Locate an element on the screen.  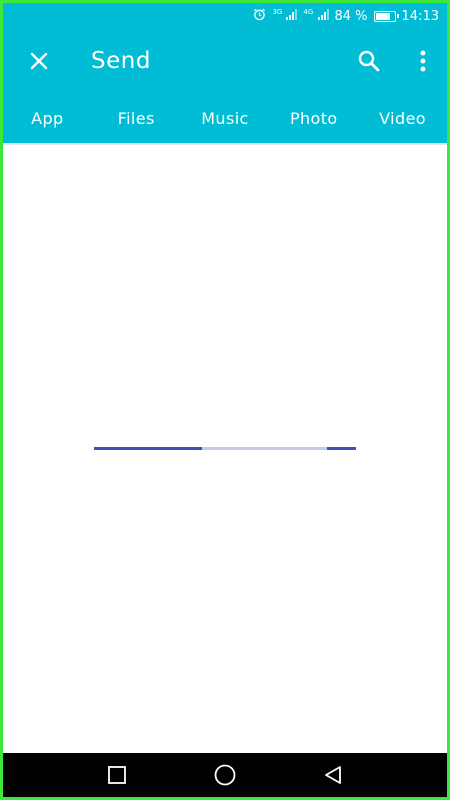
circle-home-icon is located at coordinates (225, 775).